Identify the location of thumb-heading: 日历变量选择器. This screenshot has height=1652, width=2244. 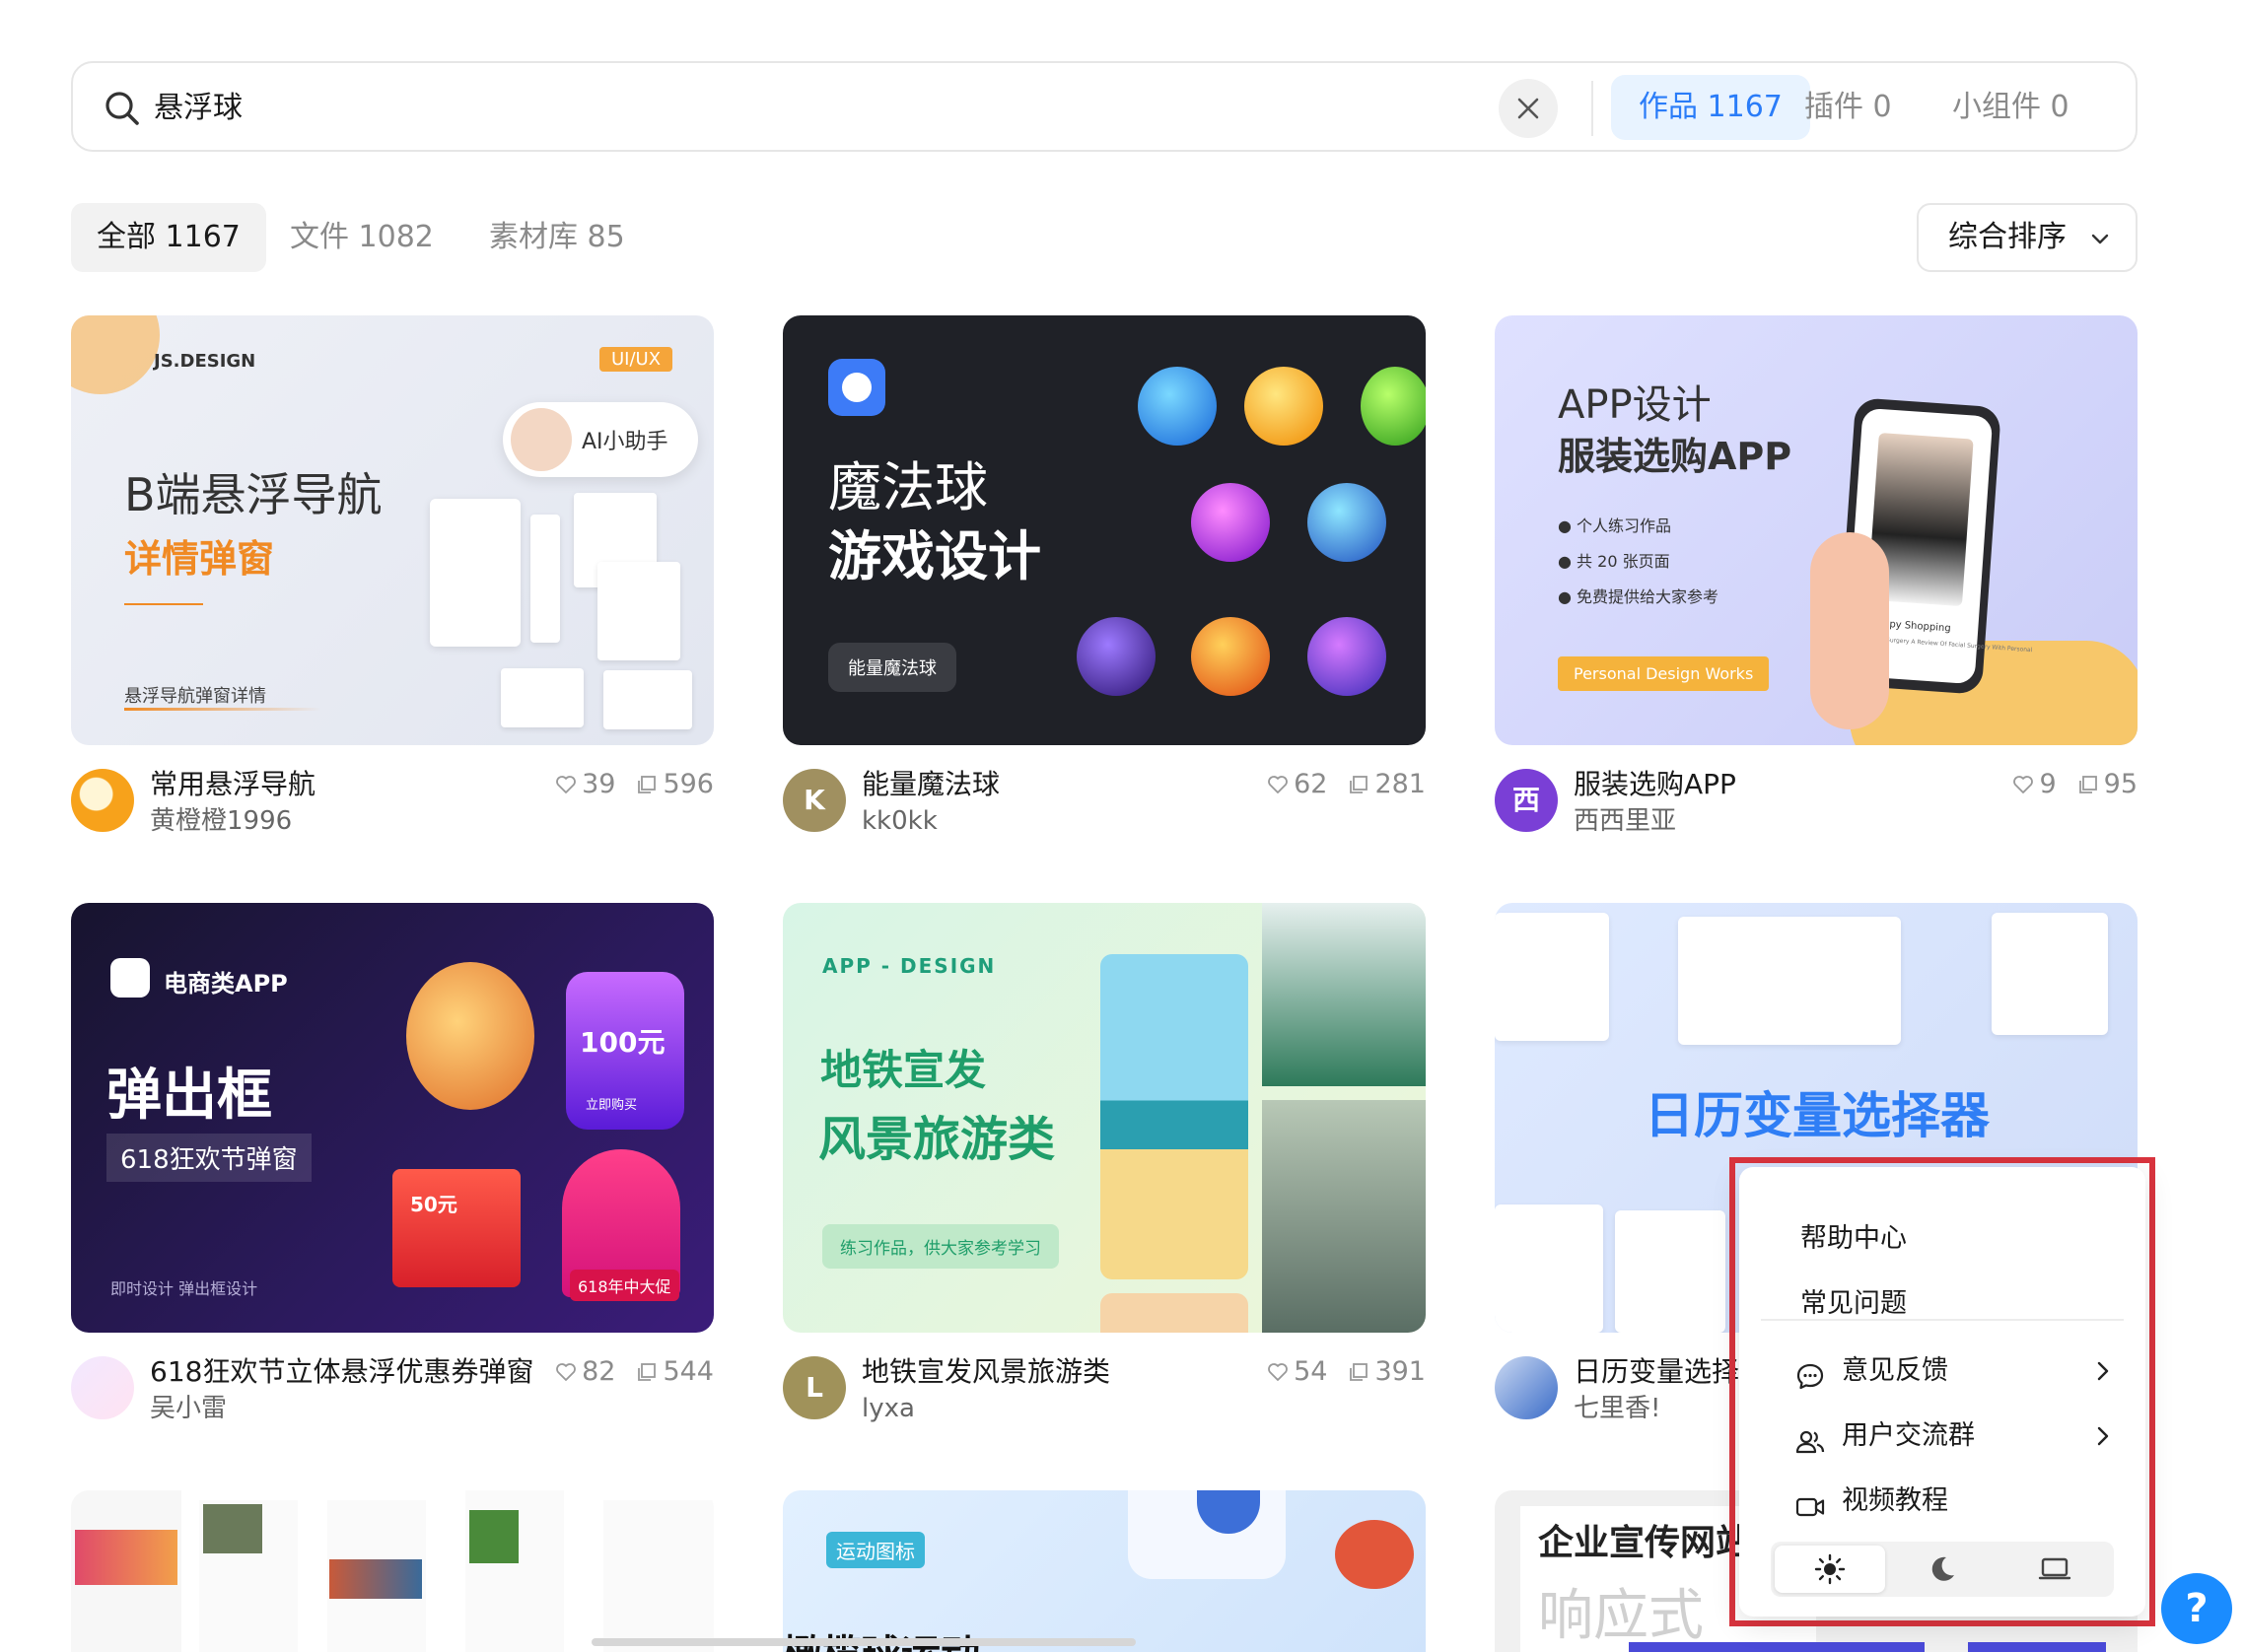
(1817, 1115).